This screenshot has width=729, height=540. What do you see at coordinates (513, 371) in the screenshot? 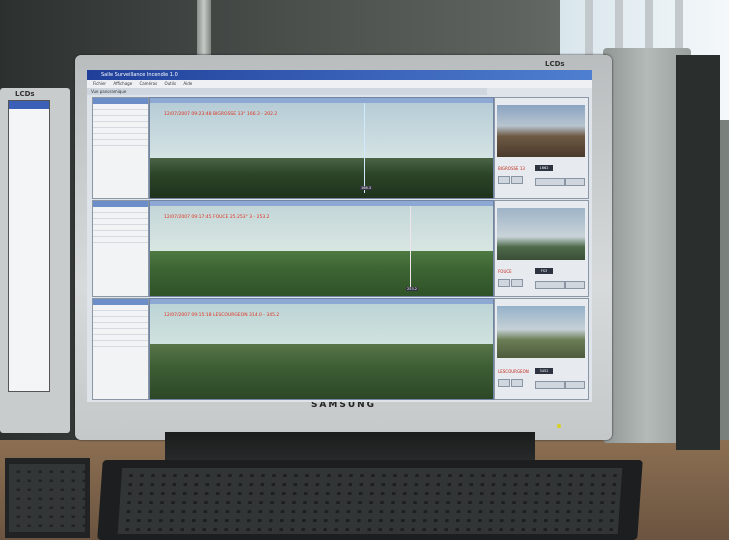
I see `camera-name: LESCOURGEON` at bounding box center [513, 371].